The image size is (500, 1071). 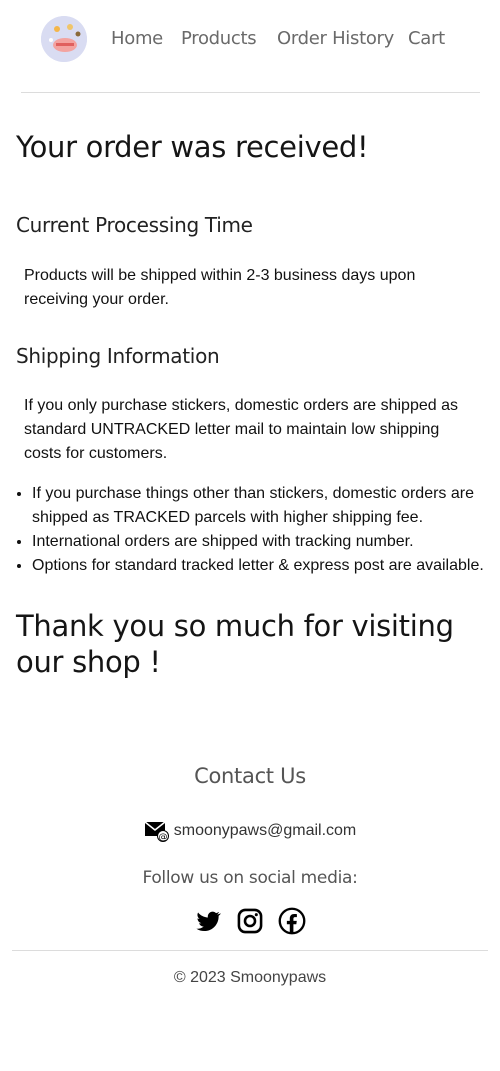 I want to click on social-links, so click(x=250, y=923).